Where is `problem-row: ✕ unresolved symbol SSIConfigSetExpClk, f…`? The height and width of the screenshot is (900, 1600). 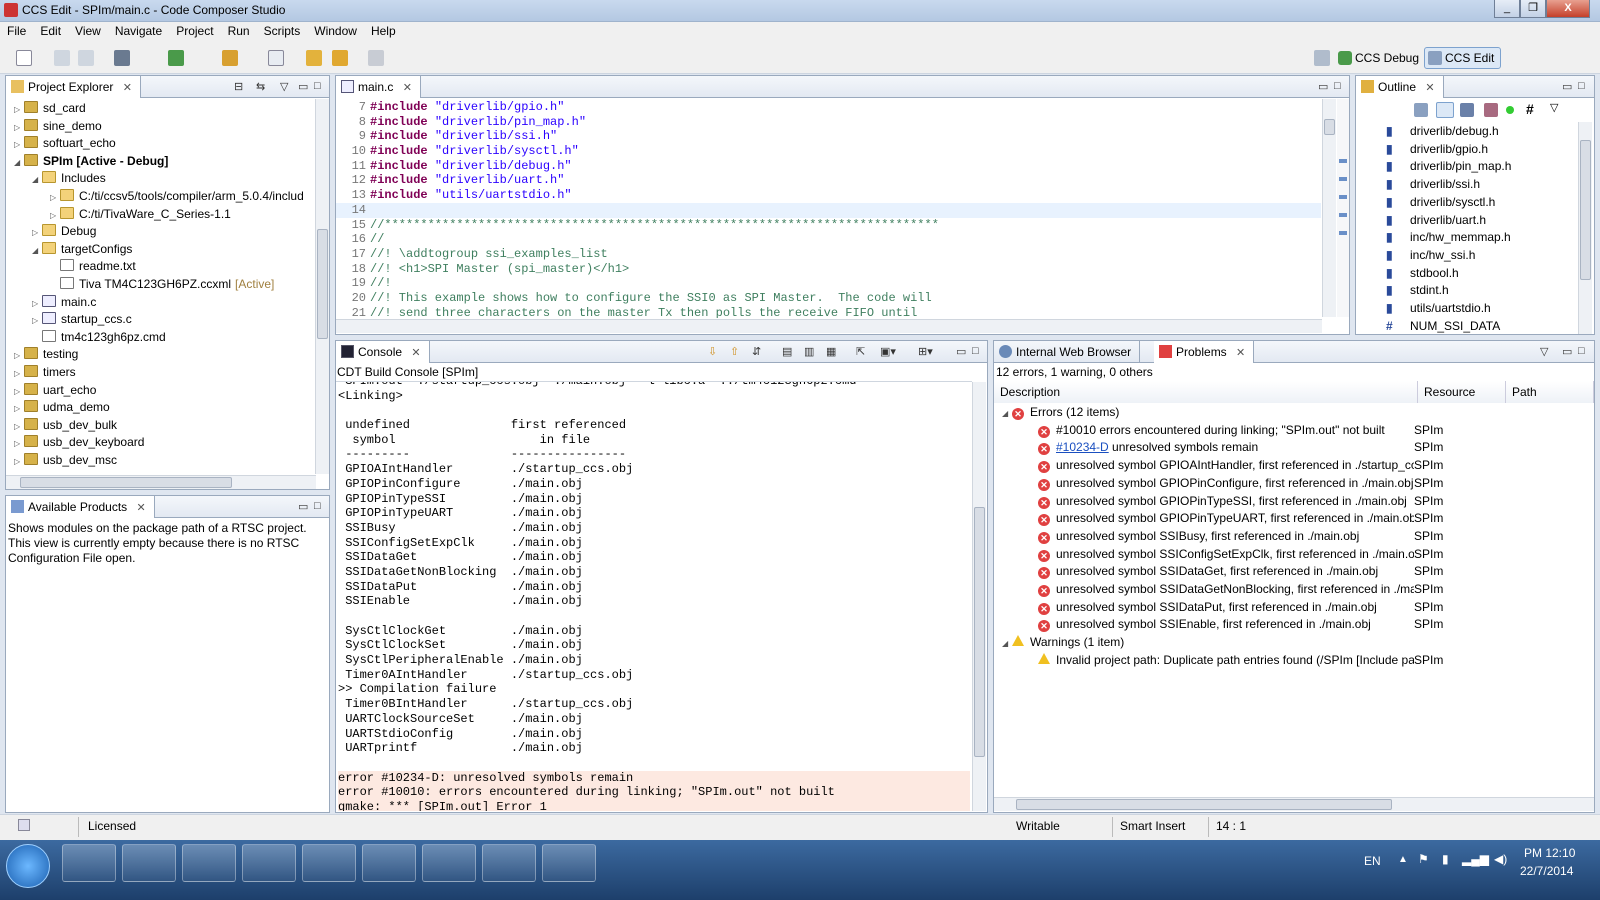 problem-row: ✕ unresolved symbol SSIConfigSetExpClk, f… is located at coordinates (1294, 555).